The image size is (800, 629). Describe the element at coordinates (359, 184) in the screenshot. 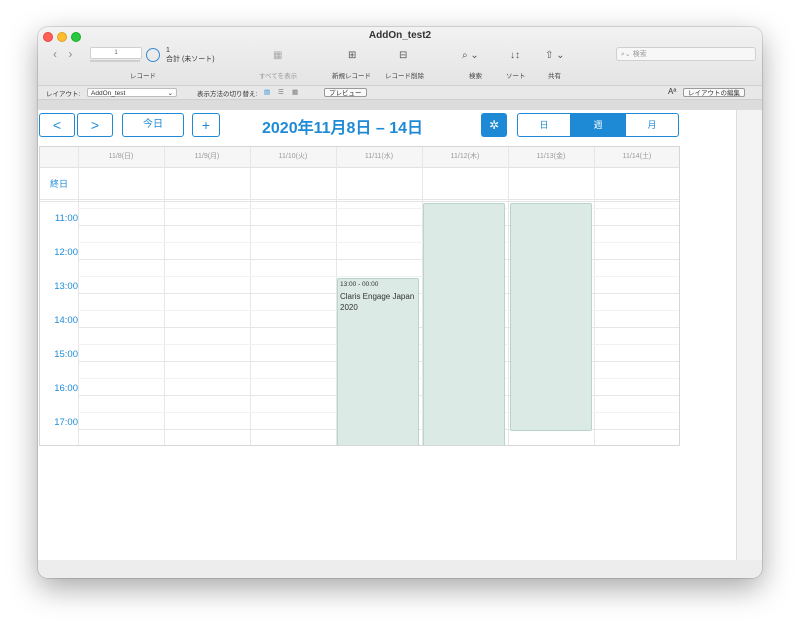

I see `all-day-row: 終日` at that location.